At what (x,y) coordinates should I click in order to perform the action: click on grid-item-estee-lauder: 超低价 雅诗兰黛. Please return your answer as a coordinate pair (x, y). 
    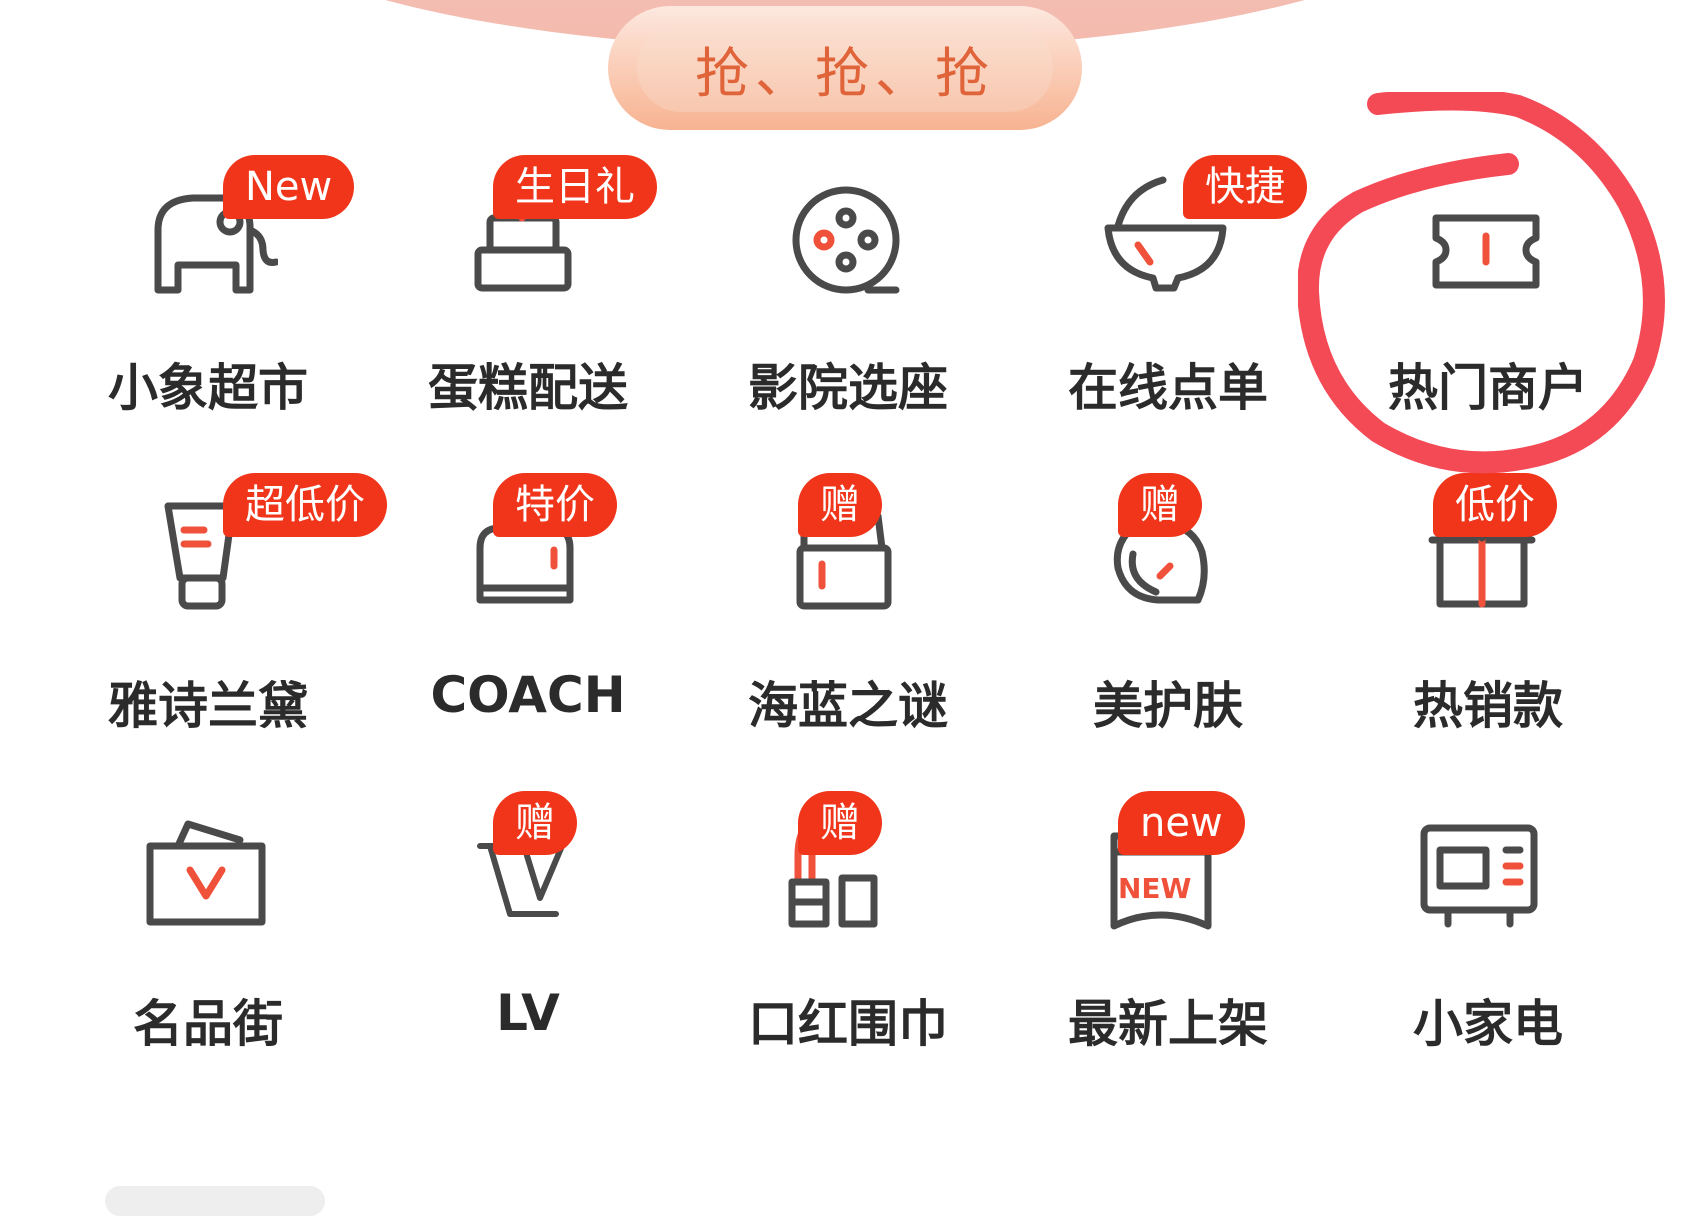
    Looking at the image, I should click on (217, 526).